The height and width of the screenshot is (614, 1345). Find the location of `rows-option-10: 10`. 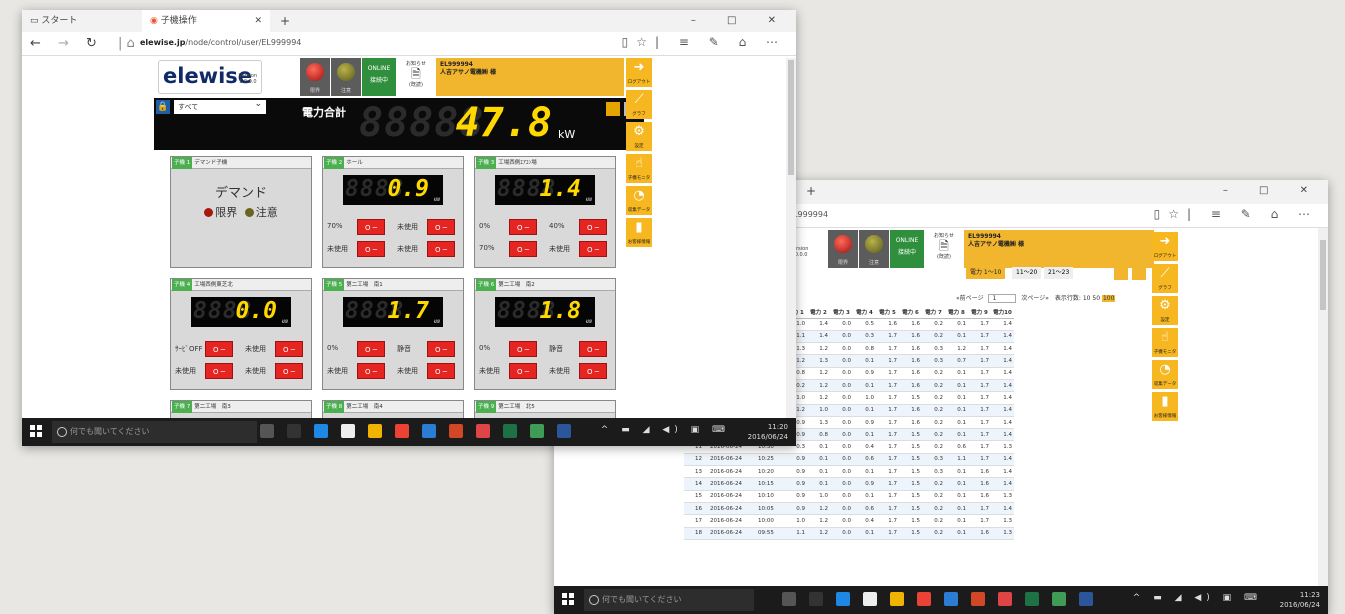

rows-option-10: 10 is located at coordinates (1087, 298).